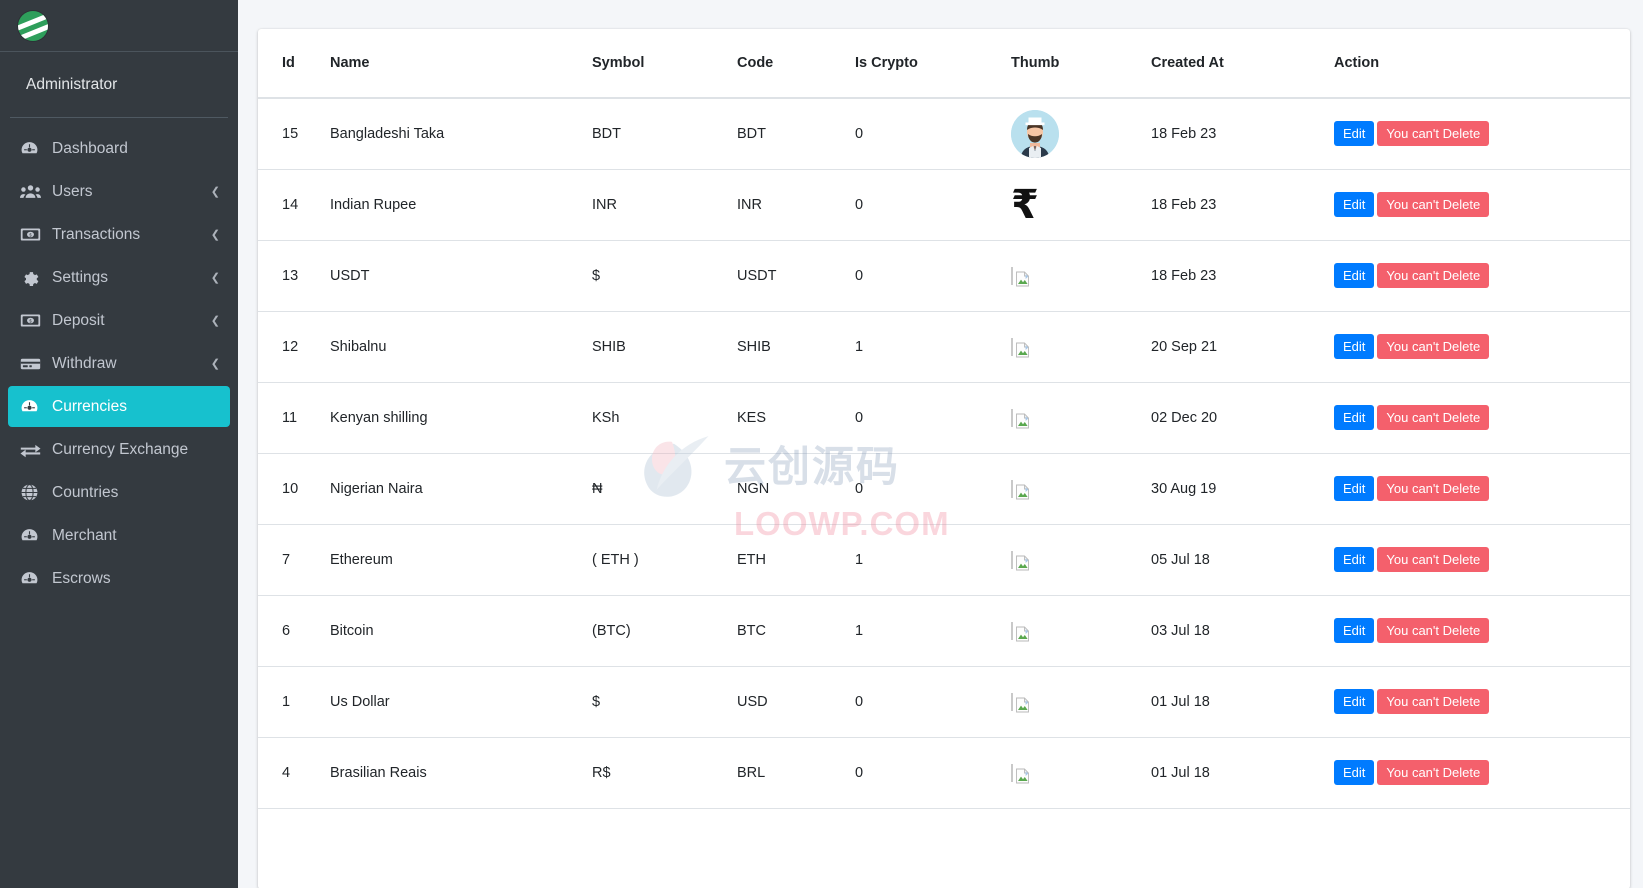 This screenshot has height=888, width=1643. I want to click on cell-name: USDT, so click(461, 276).